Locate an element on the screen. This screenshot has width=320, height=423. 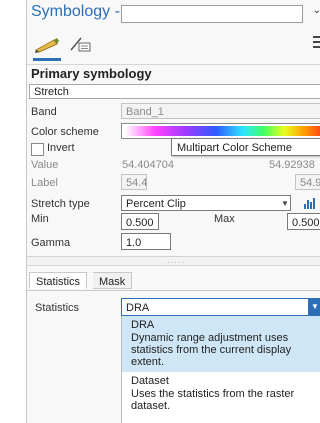
primary-symbology-heading: Primary symbology is located at coordinates (91, 73).